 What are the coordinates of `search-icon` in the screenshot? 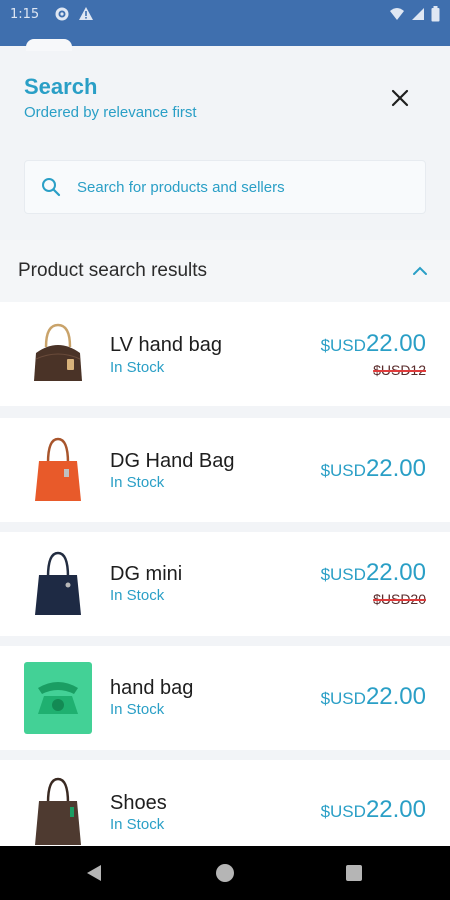 It's located at (51, 189).